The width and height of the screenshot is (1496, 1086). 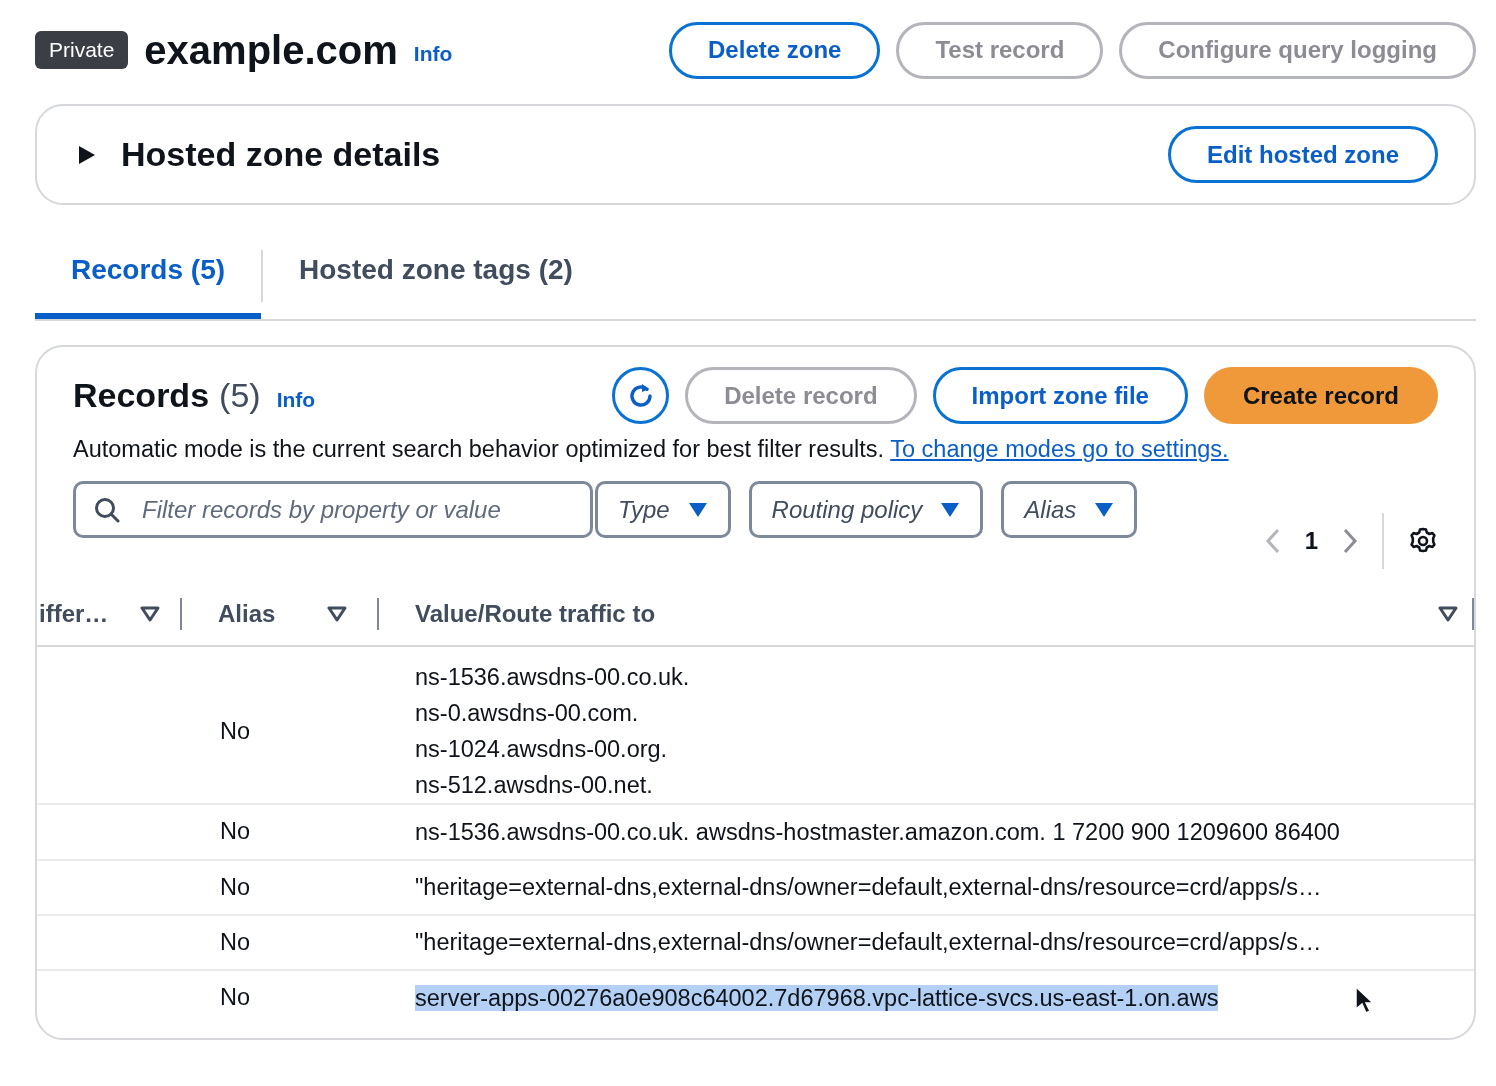 What do you see at coordinates (107, 510) in the screenshot?
I see `search-icon` at bounding box center [107, 510].